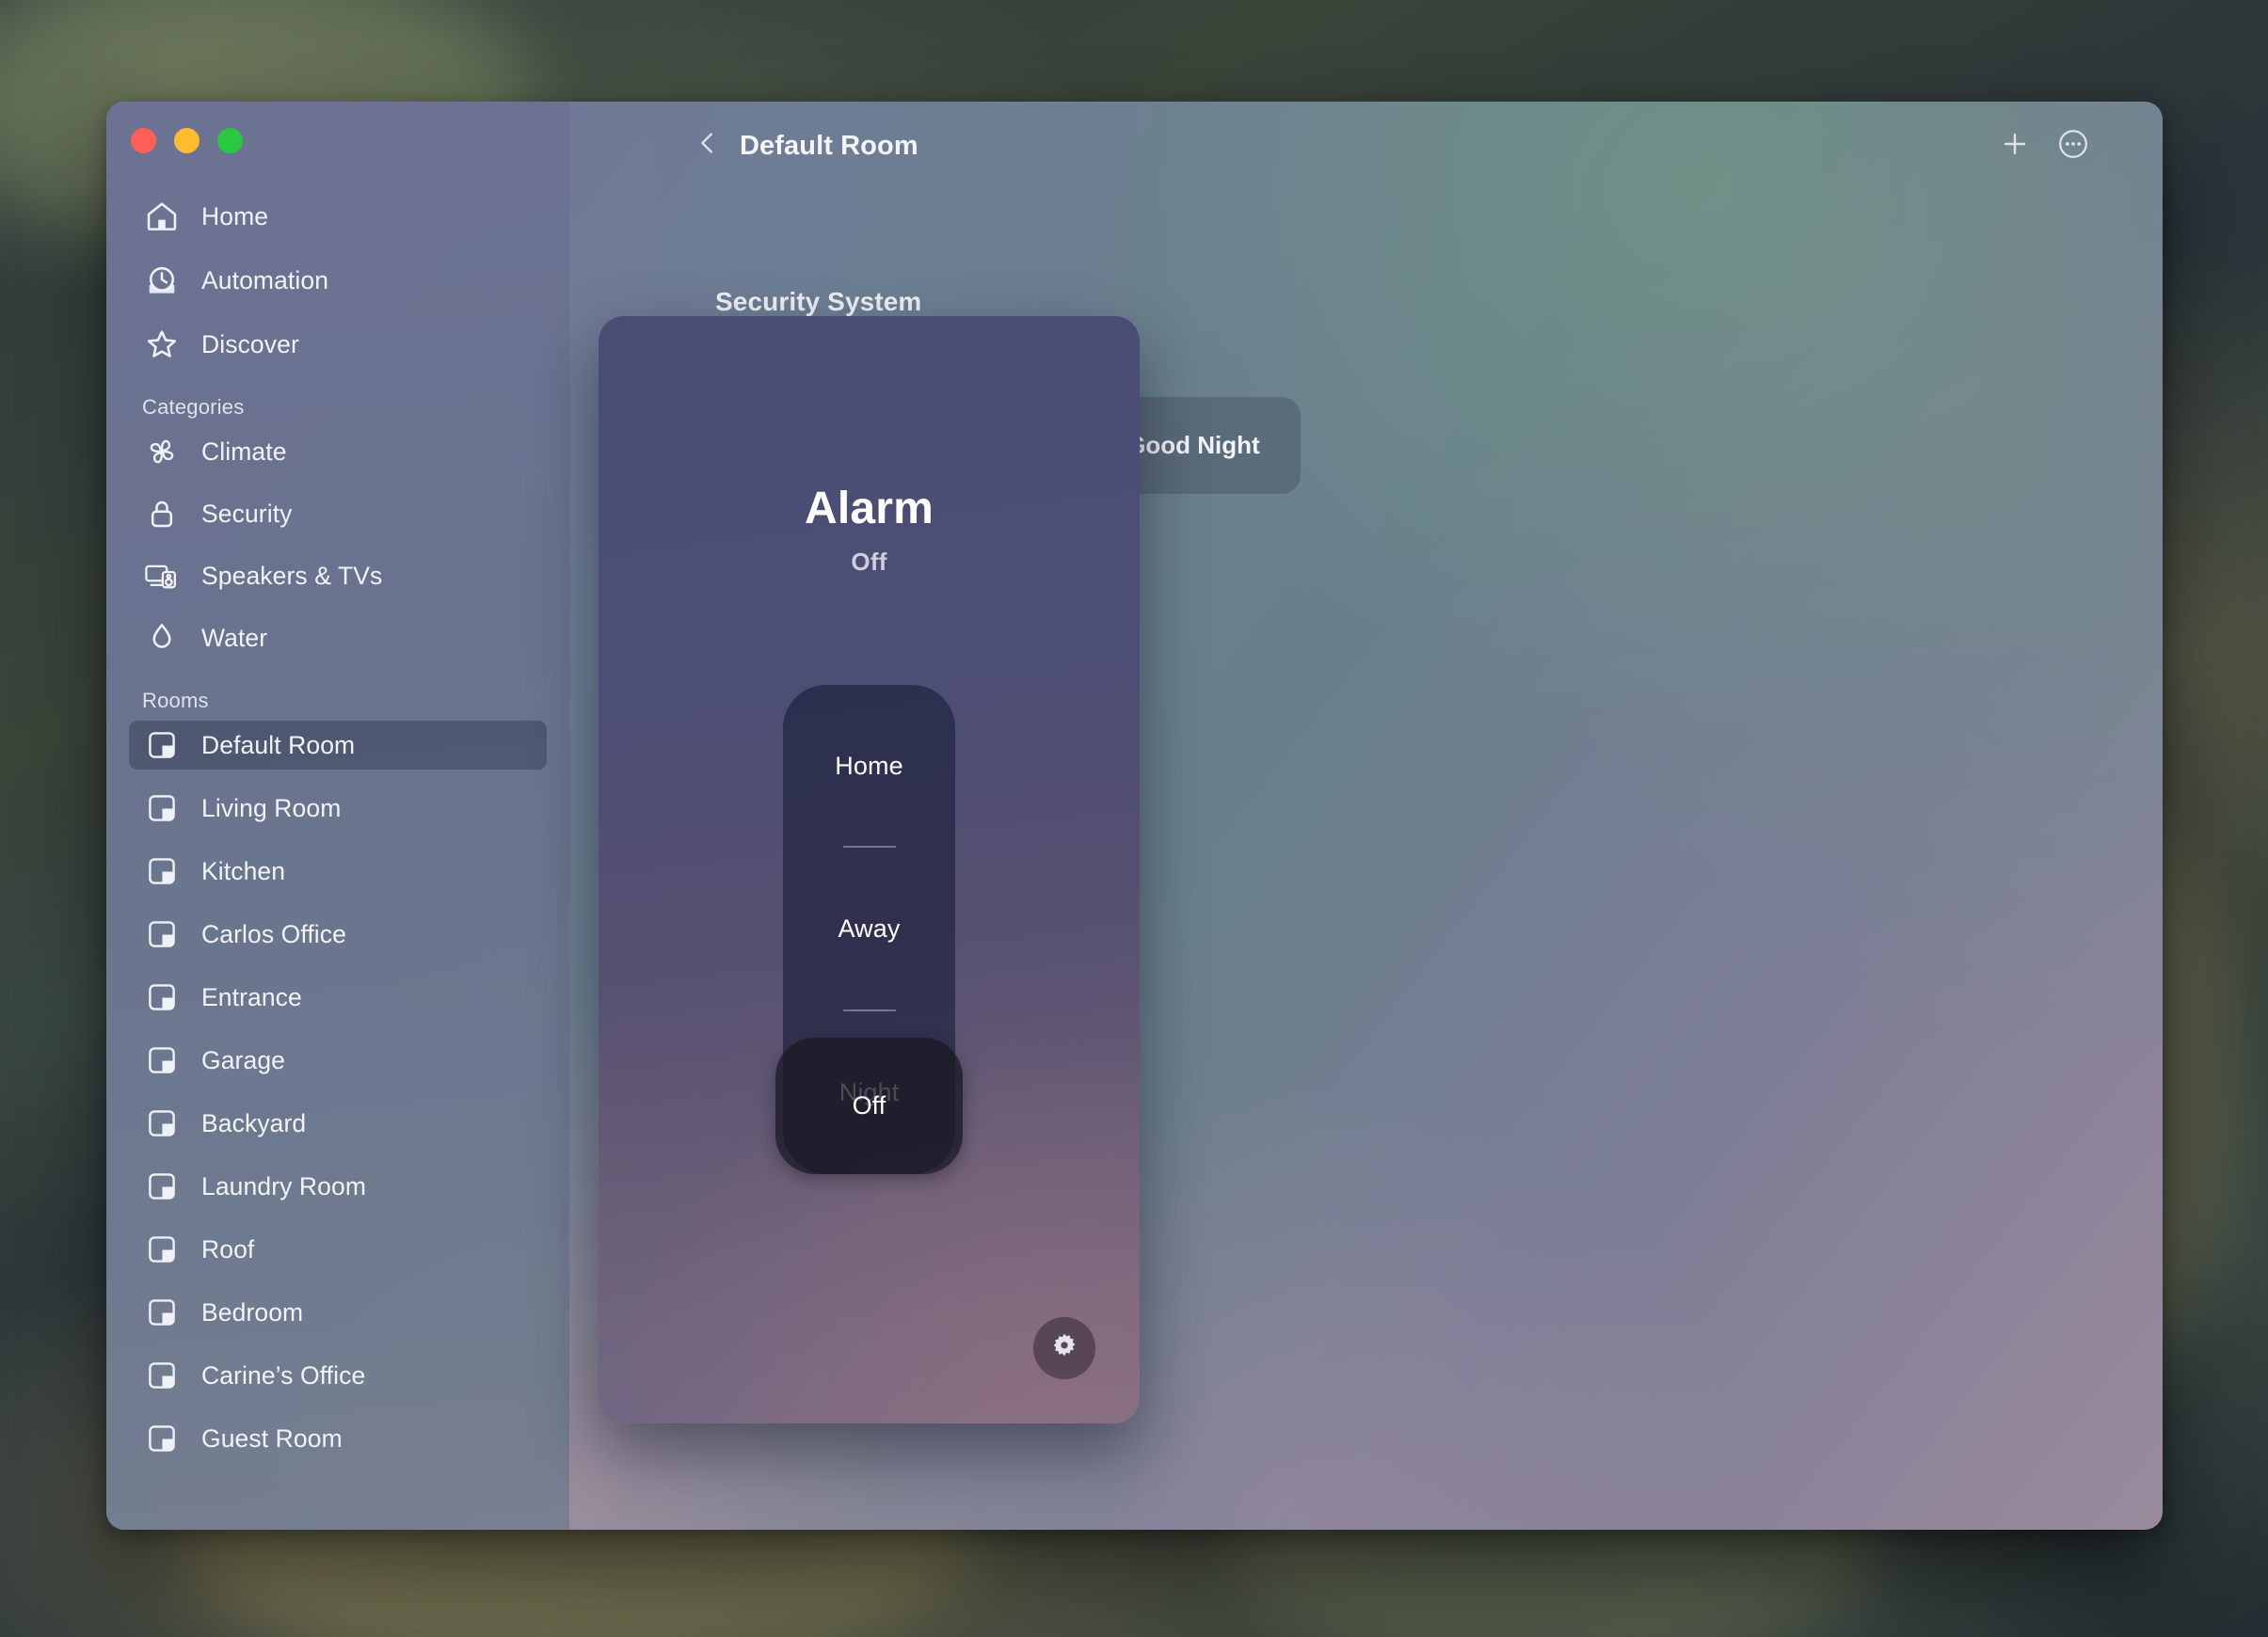 The width and height of the screenshot is (2268, 1637). What do you see at coordinates (243, 870) in the screenshot?
I see `sidebar-item-label: Kitchen` at bounding box center [243, 870].